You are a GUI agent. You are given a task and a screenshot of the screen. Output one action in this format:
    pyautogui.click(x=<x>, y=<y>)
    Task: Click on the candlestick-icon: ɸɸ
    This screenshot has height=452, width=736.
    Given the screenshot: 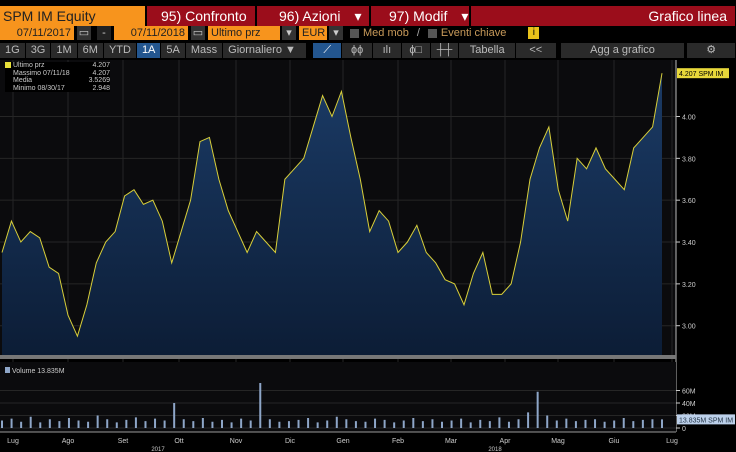 What is the action you would take?
    pyautogui.click(x=357, y=50)
    